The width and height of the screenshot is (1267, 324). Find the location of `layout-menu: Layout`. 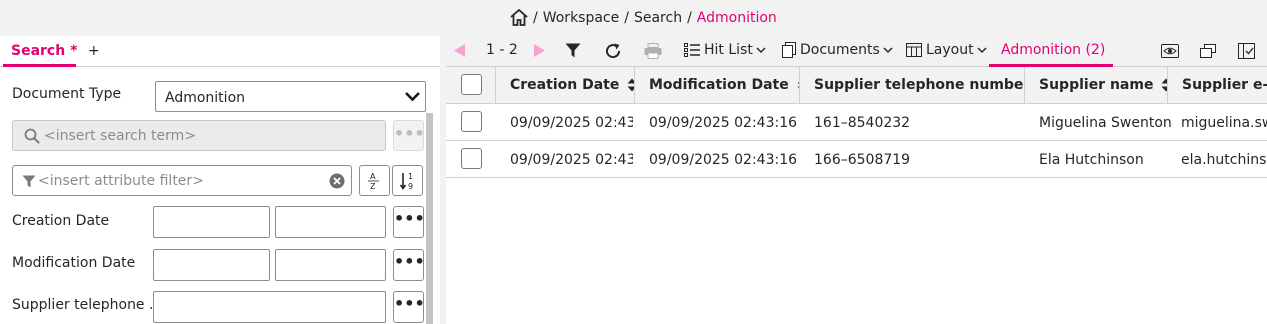

layout-menu: Layout is located at coordinates (946, 50).